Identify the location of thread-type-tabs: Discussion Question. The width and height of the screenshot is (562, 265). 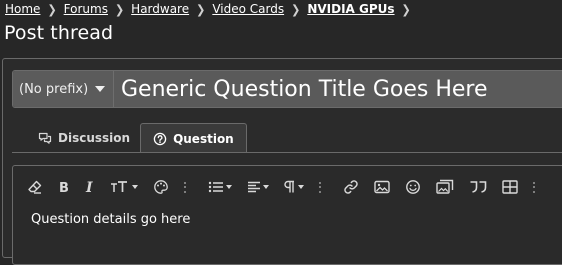
(129, 138).